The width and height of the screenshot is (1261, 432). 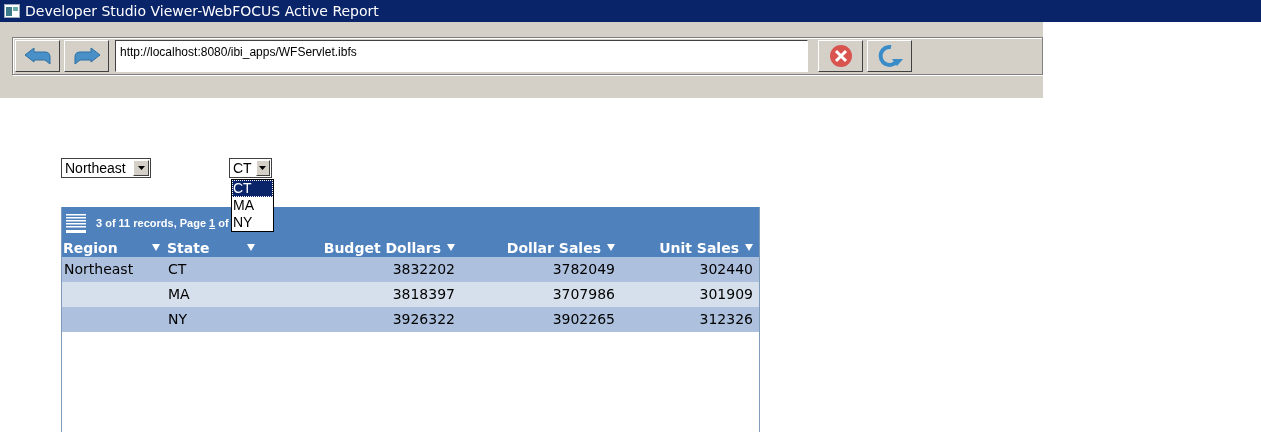 I want to click on back-button, so click(x=37, y=56).